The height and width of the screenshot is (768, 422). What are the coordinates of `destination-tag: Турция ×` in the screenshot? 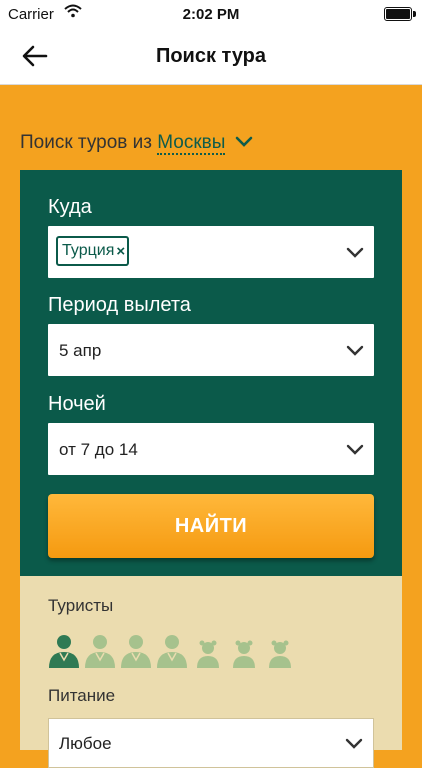 It's located at (93, 251).